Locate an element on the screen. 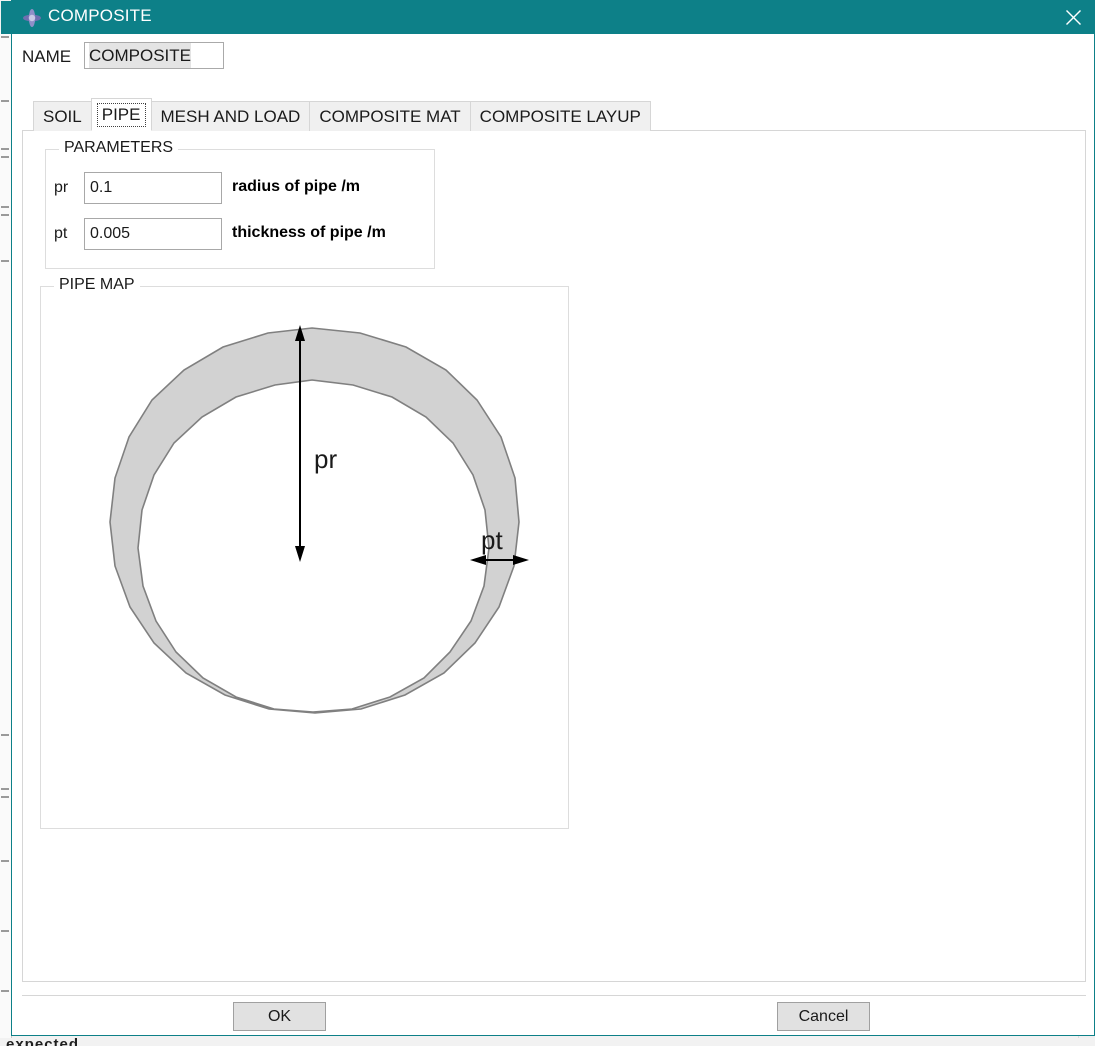 Image resolution: width=1095 pixels, height=1046 pixels. tab-pipe: PIPE is located at coordinates (121, 114).